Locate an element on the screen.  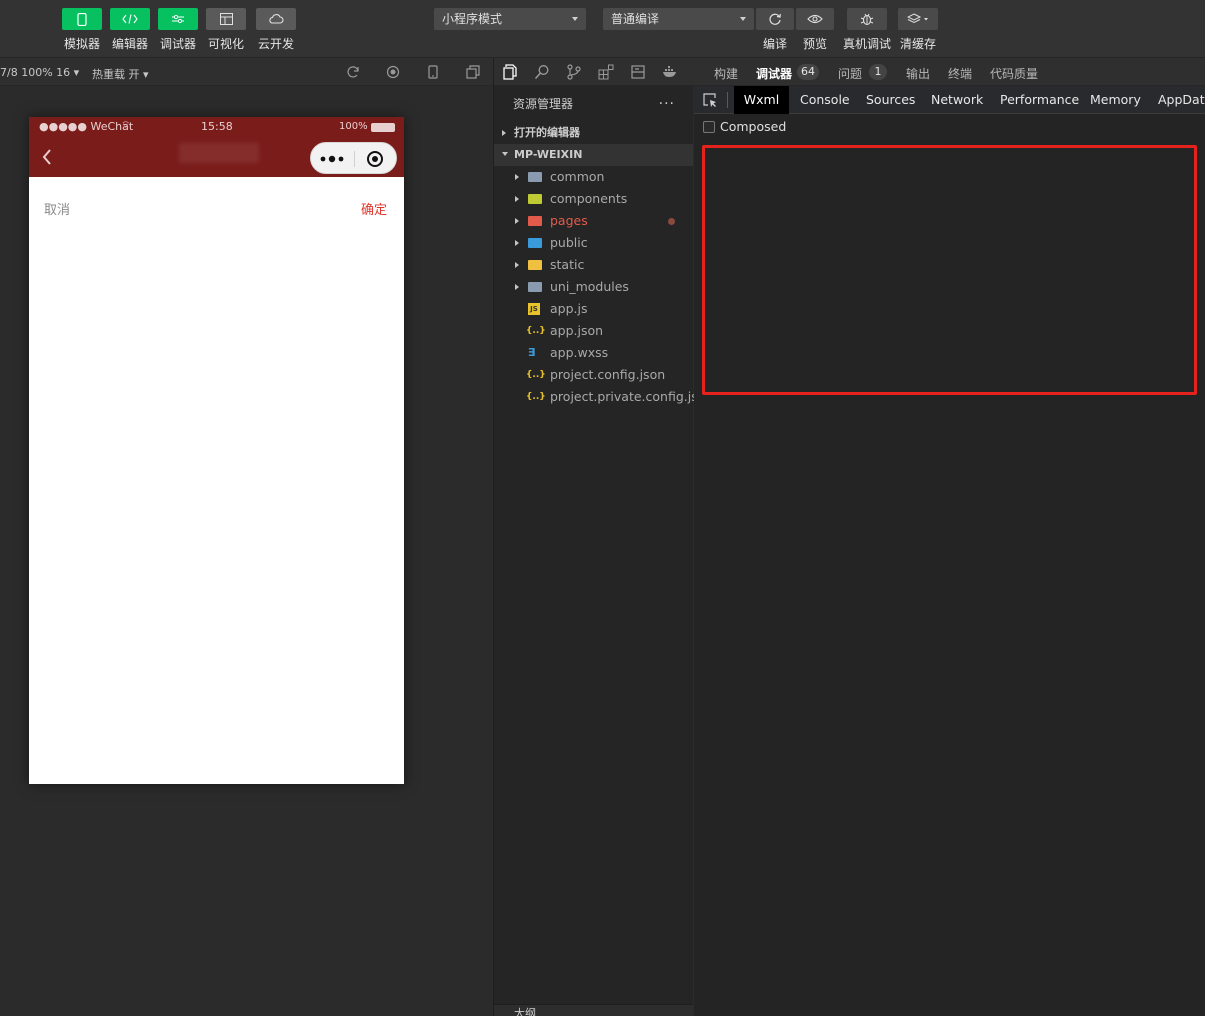
inspect-element-icon is located at coordinates (710, 100).